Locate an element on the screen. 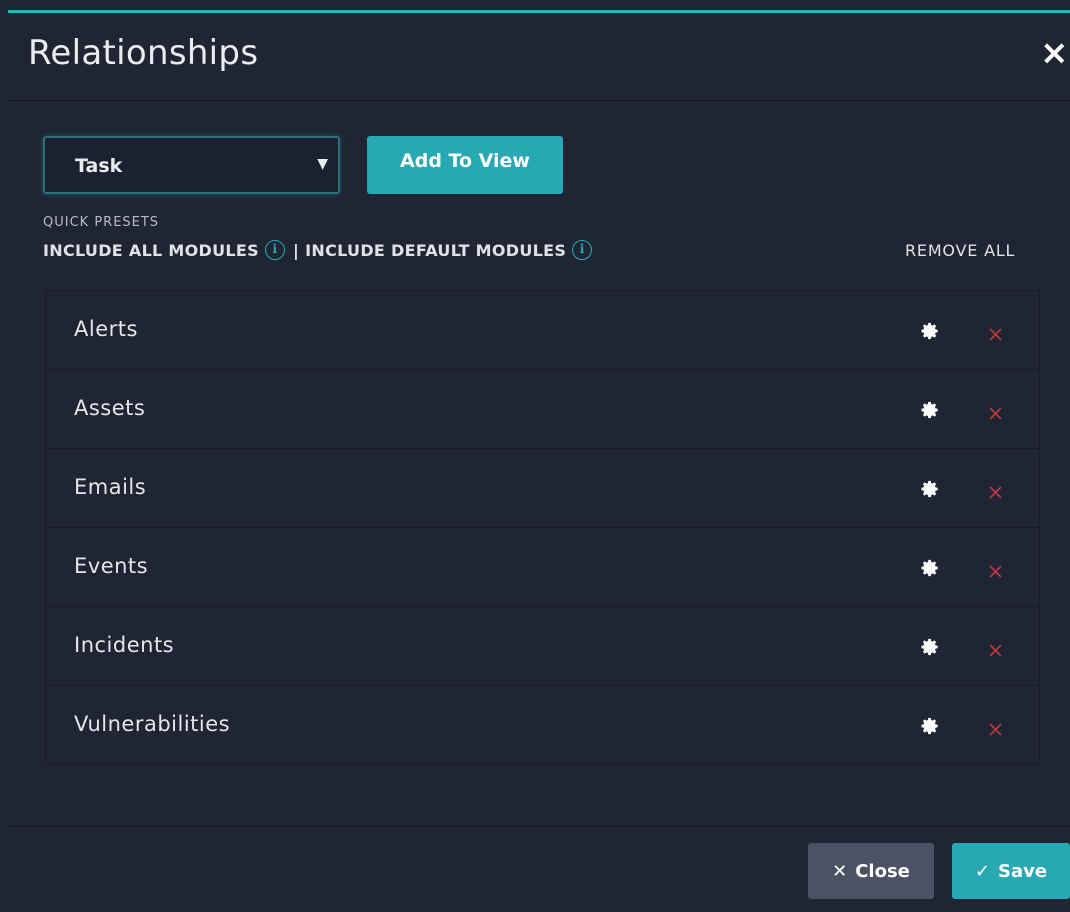  close-button-label: Close is located at coordinates (882, 871).